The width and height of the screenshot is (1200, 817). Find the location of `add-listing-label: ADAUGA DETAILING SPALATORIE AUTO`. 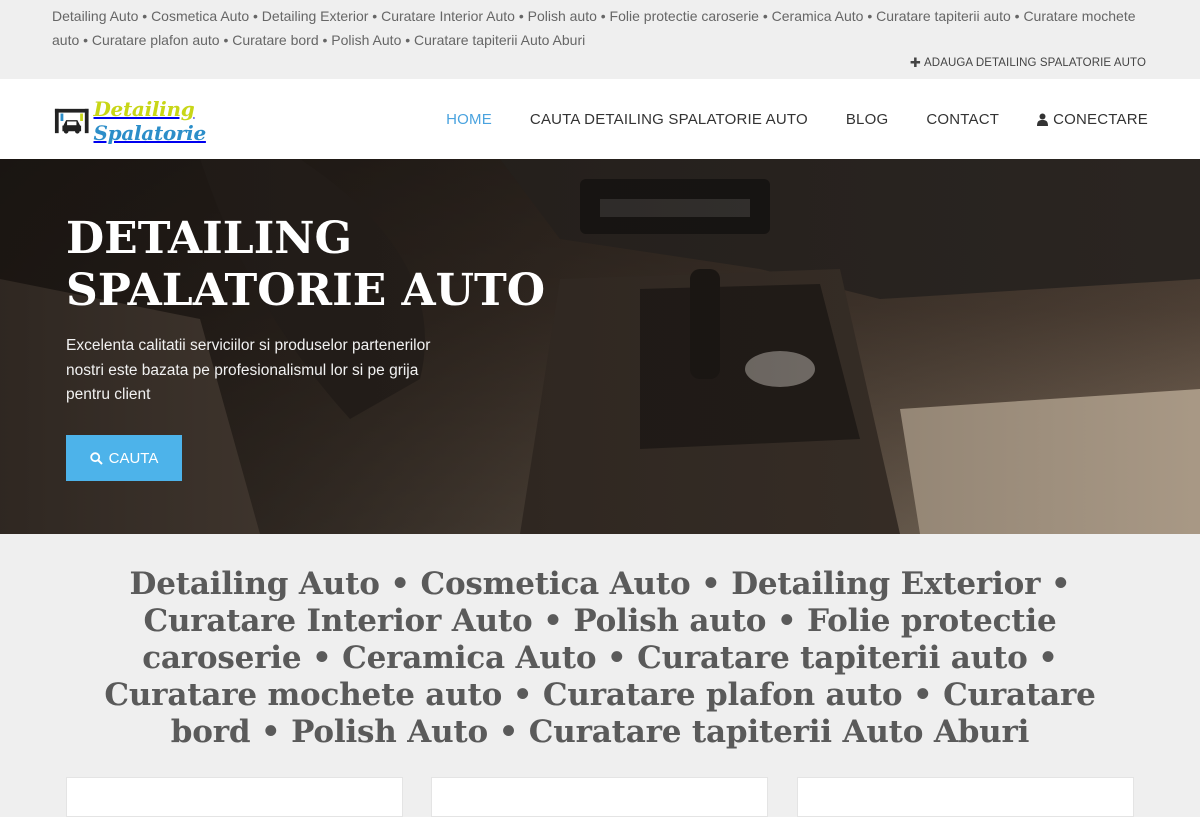

add-listing-label: ADAUGA DETAILING SPALATORIE AUTO is located at coordinates (1035, 63).